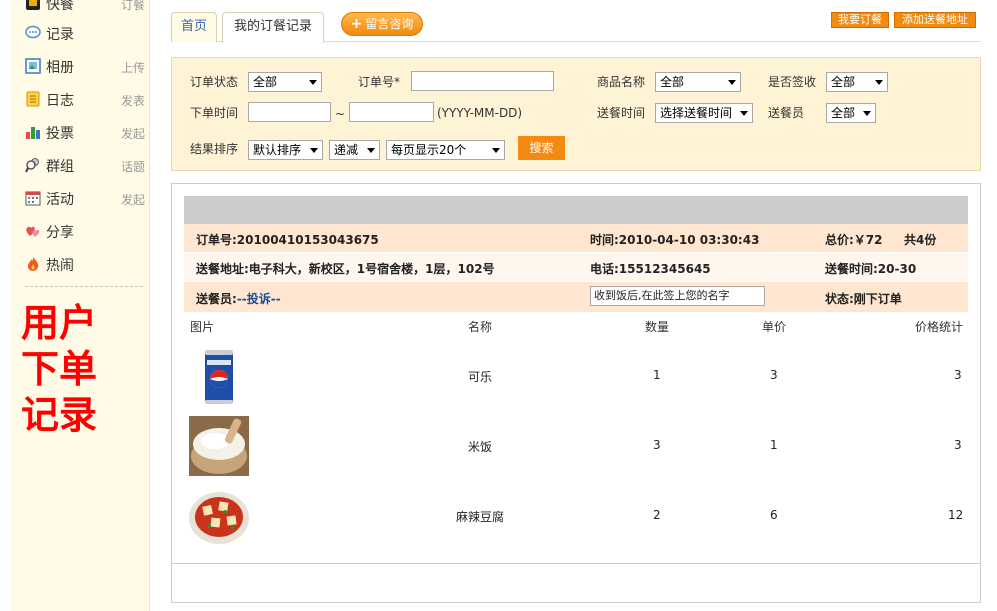 The image size is (997, 611). Describe the element at coordinates (857, 82) in the screenshot. I see `signed-select: 全部` at that location.